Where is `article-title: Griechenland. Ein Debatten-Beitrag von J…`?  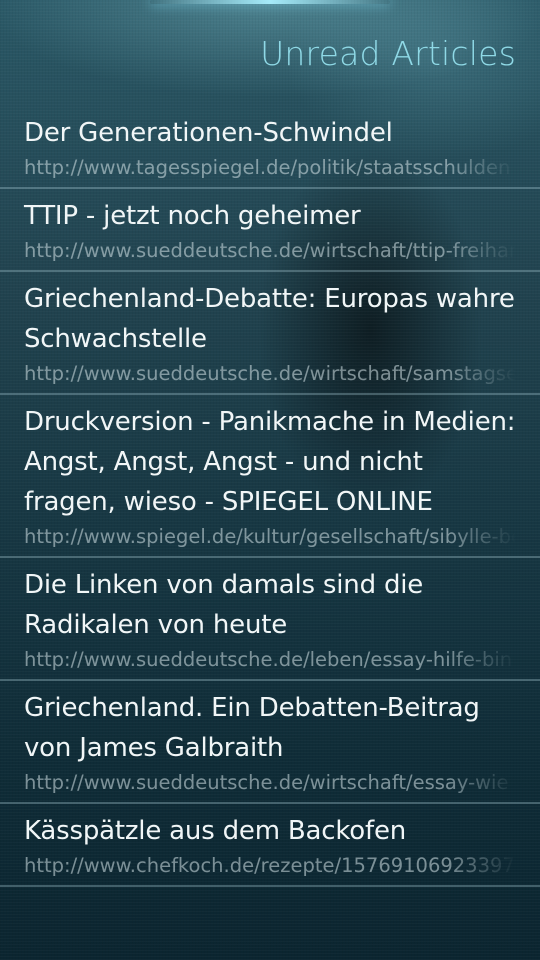
article-title: Griechenland. Ein Debatten-Beitrag von J… is located at coordinates (252, 728).